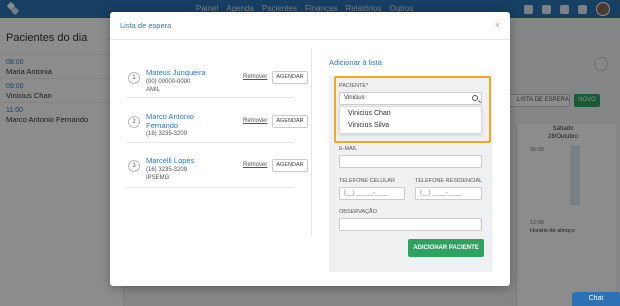 The height and width of the screenshot is (306, 620). What do you see at coordinates (158, 178) in the screenshot?
I see `patient-plan: IPSEMG` at bounding box center [158, 178].